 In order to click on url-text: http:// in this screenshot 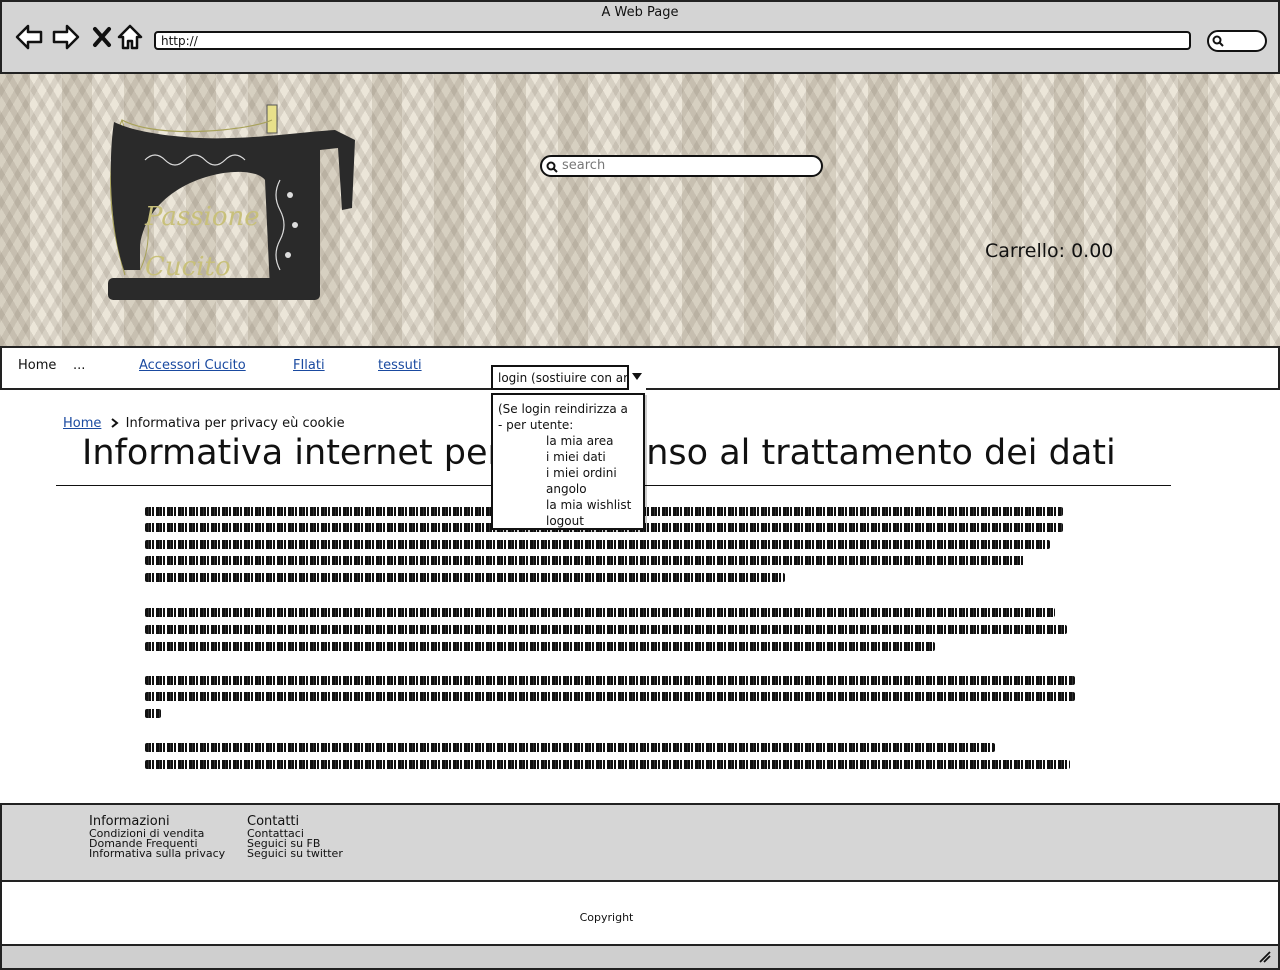, I will do `click(179, 41)`.